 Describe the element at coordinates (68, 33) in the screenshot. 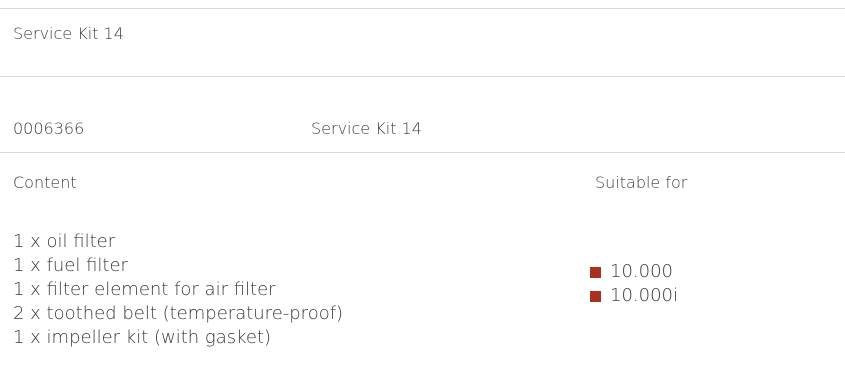

I see `page-title: Service Kit 14` at that location.